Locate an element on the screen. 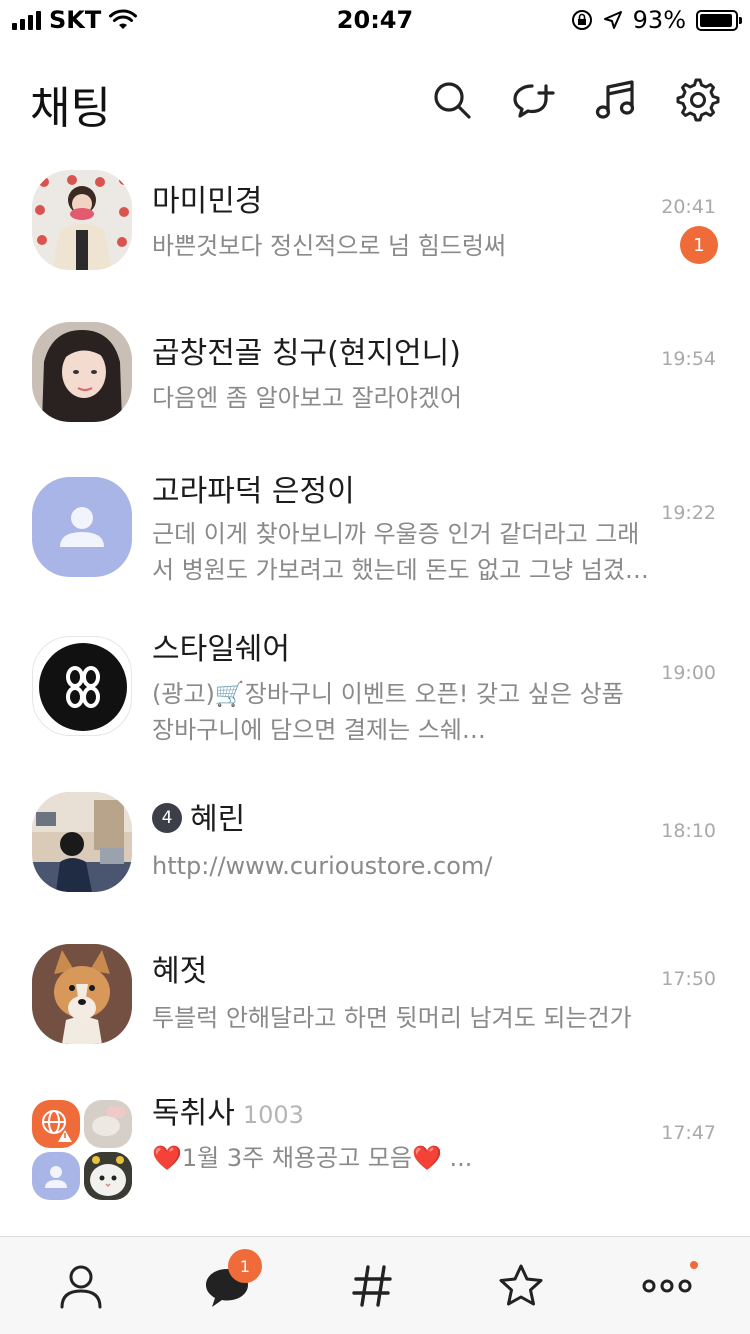  chat-last-message: 다음엔 좀 알아보고 잘라야겠어 is located at coordinates (307, 398).